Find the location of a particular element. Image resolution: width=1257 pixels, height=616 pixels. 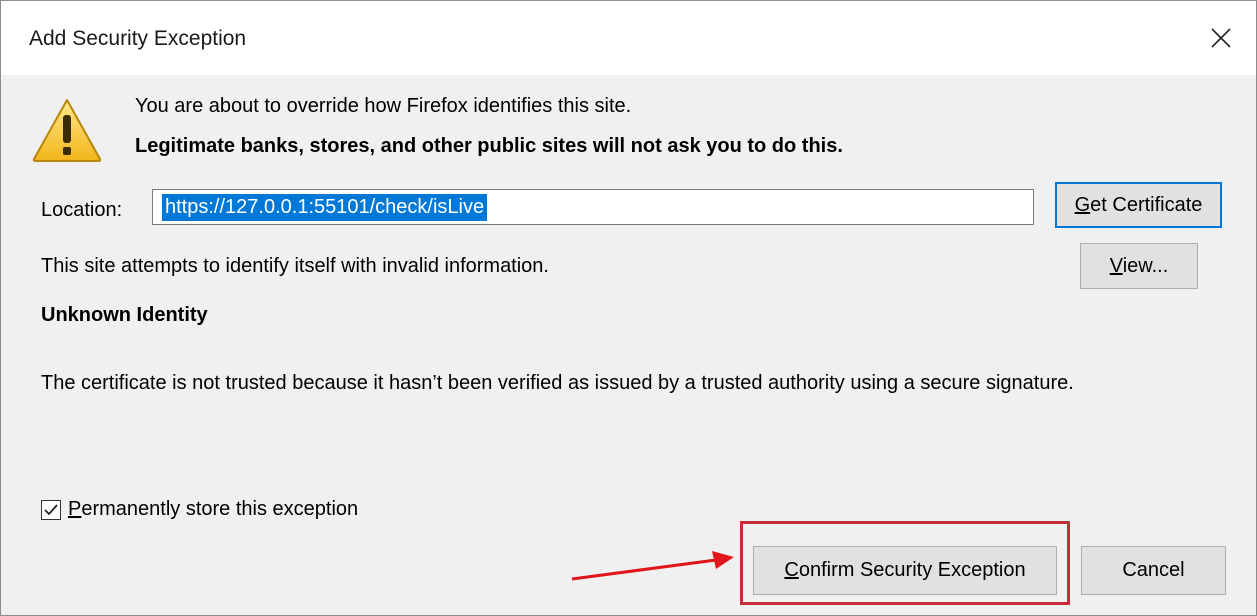

location-input: https://127.0.0.1:55101/check/isLive is located at coordinates (593, 207).